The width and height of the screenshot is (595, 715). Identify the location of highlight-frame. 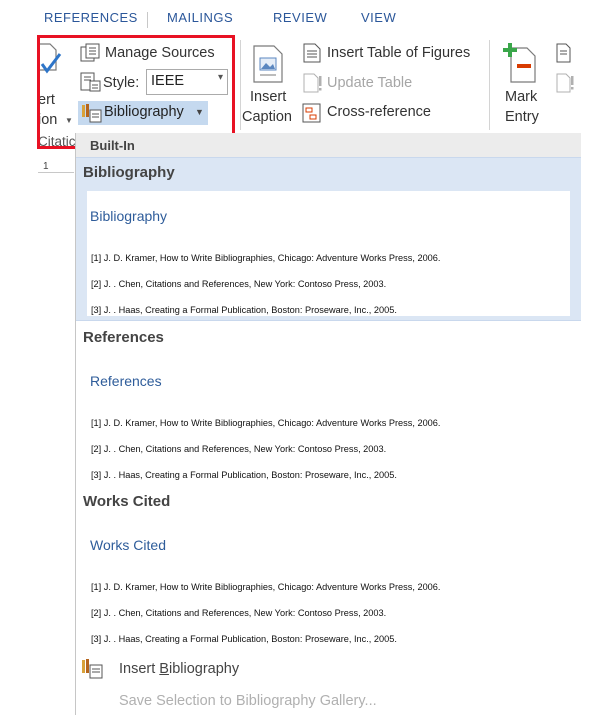
(136, 92).